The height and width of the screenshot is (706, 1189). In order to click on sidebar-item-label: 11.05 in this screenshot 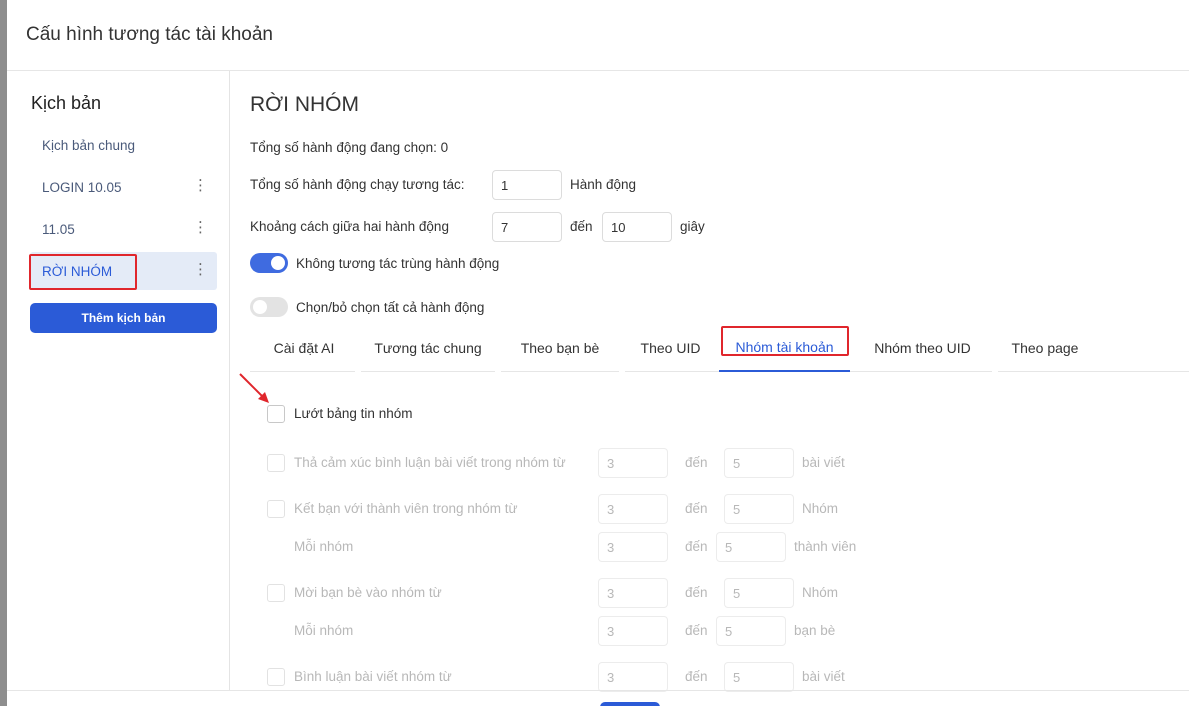, I will do `click(58, 229)`.